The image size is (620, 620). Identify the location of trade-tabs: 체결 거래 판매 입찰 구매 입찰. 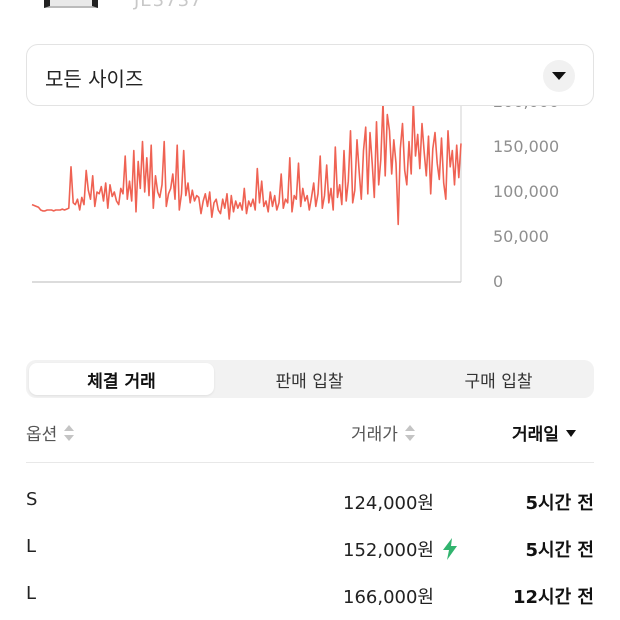
(310, 379).